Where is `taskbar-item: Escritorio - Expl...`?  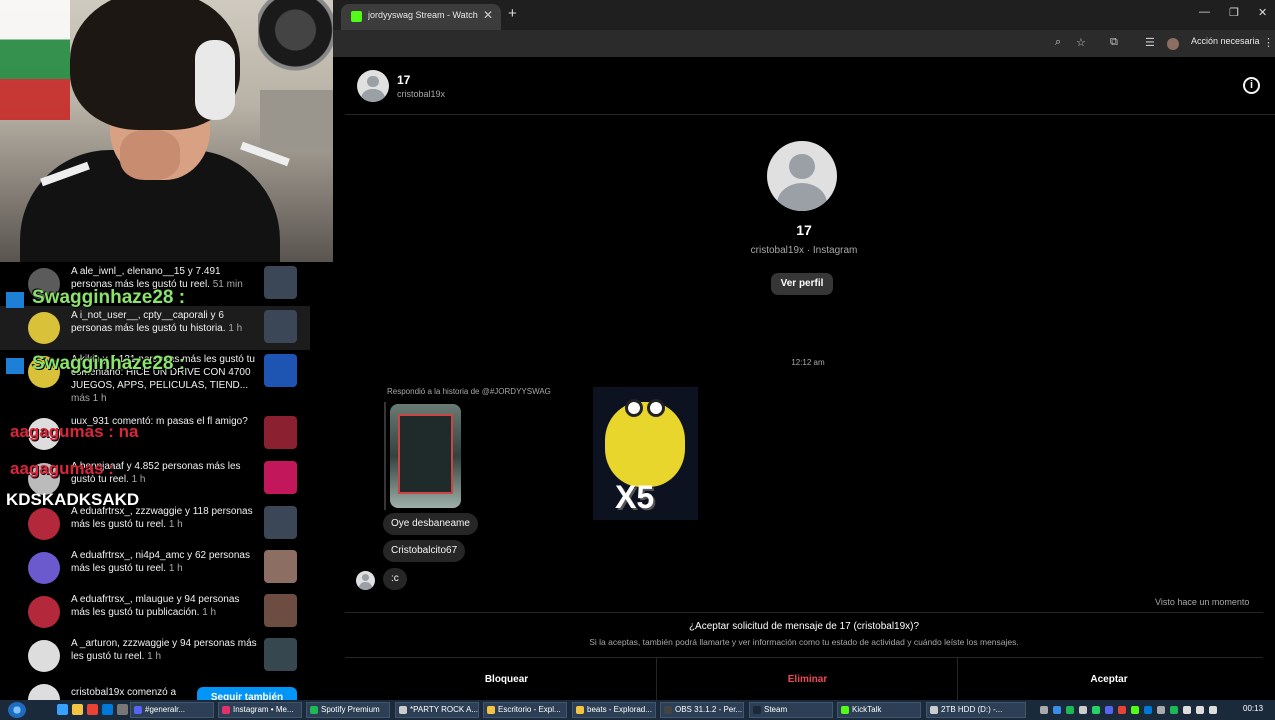
taskbar-item: Escritorio - Expl... is located at coordinates (525, 710).